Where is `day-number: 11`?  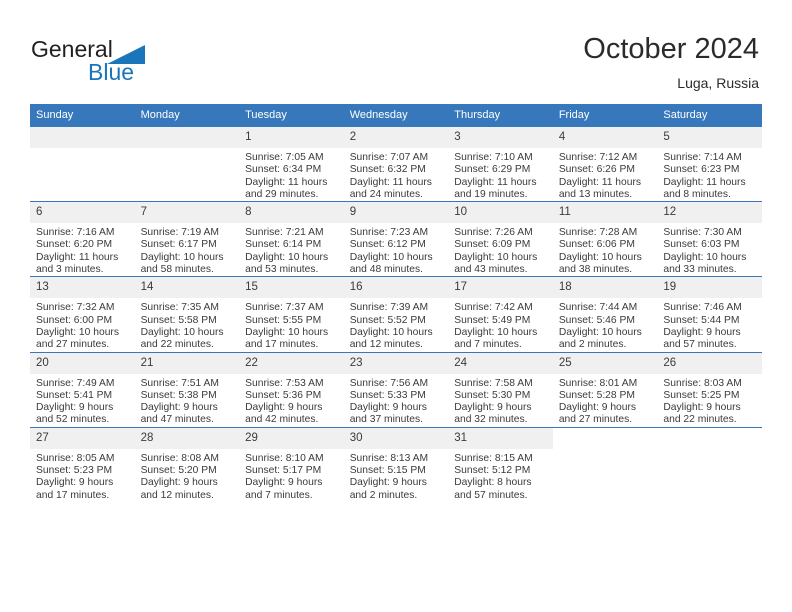 day-number: 11 is located at coordinates (605, 213).